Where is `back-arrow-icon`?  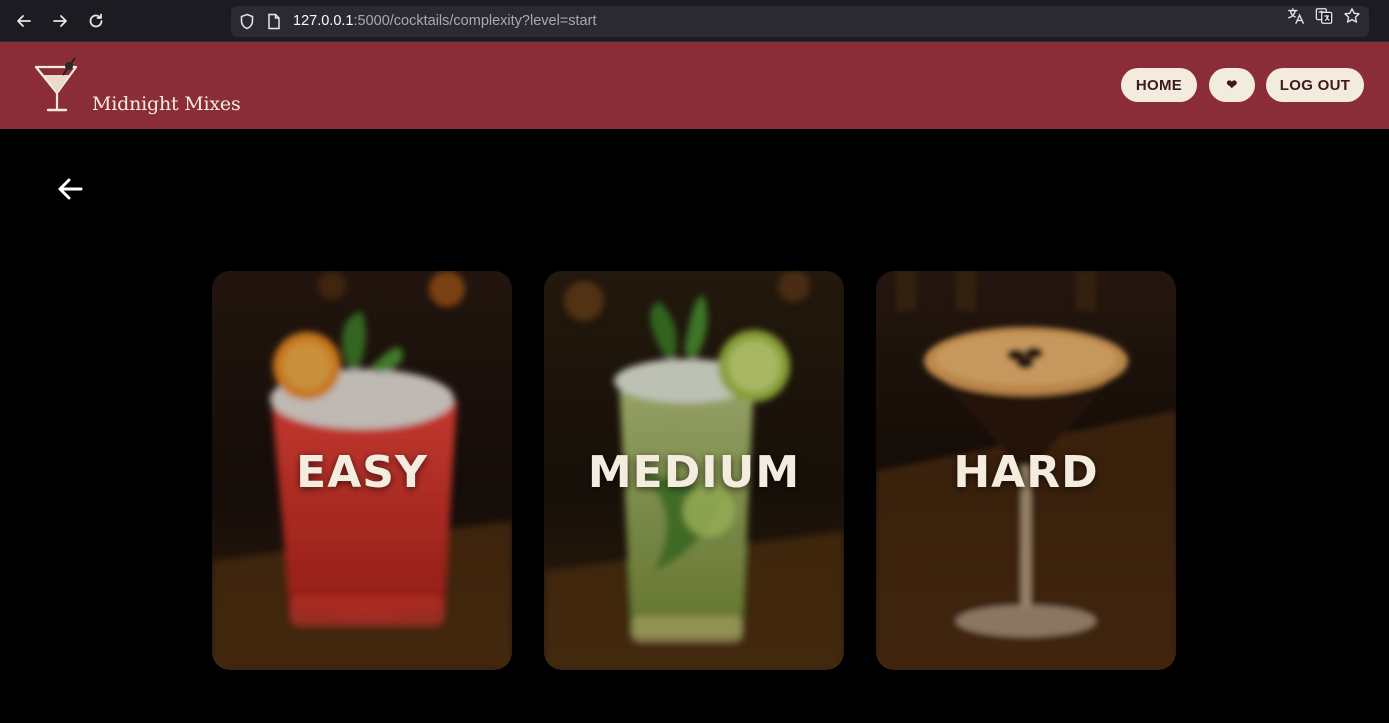
back-arrow-icon is located at coordinates (70, 189).